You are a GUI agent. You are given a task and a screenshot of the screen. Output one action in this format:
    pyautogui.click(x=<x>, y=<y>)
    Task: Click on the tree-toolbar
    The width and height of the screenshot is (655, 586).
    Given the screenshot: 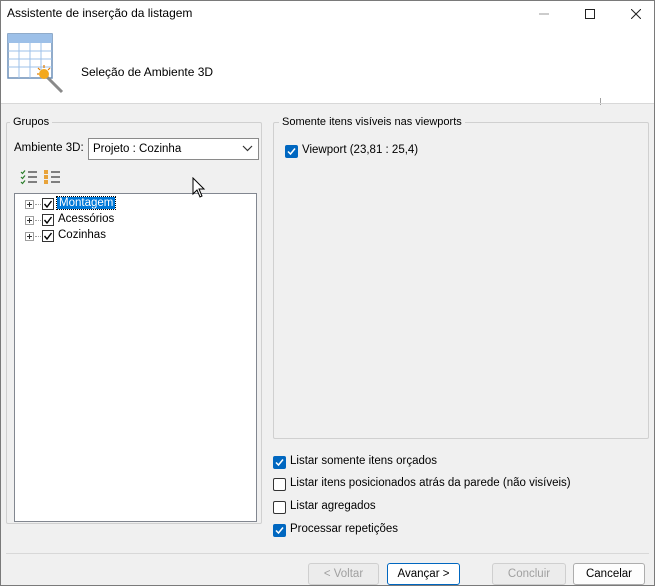 What is the action you would take?
    pyautogui.click(x=136, y=177)
    